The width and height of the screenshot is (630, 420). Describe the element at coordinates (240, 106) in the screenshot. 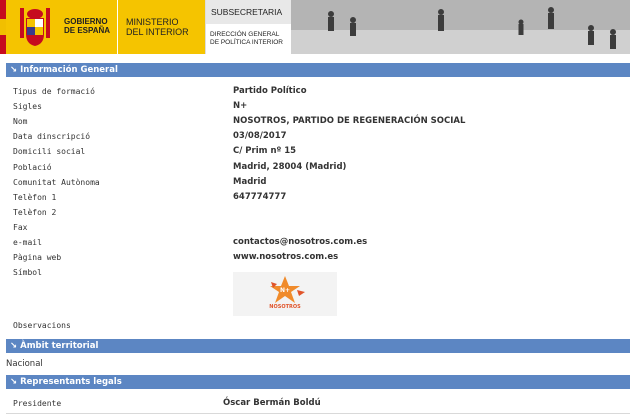

I see `info-value: N+` at that location.